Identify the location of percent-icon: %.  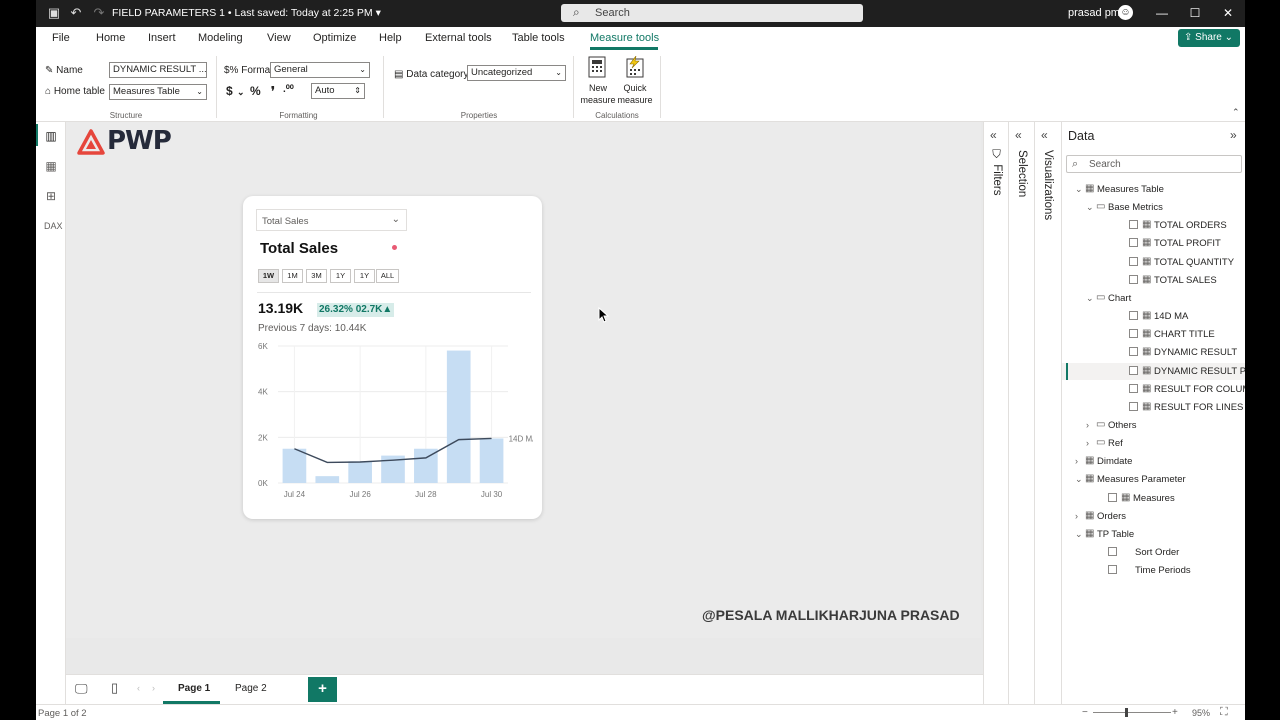
(255, 91).